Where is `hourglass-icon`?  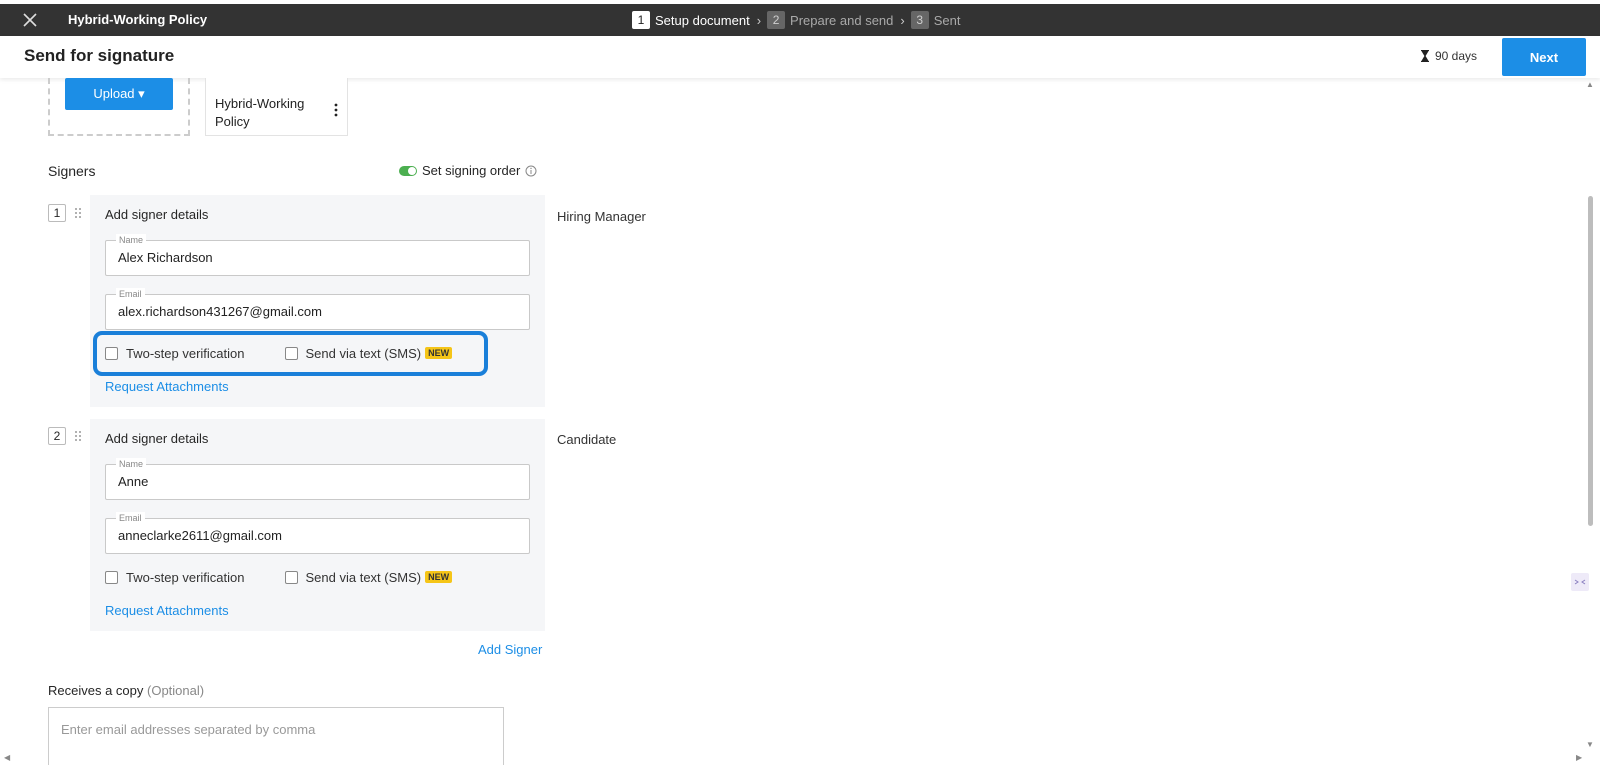 hourglass-icon is located at coordinates (1425, 56).